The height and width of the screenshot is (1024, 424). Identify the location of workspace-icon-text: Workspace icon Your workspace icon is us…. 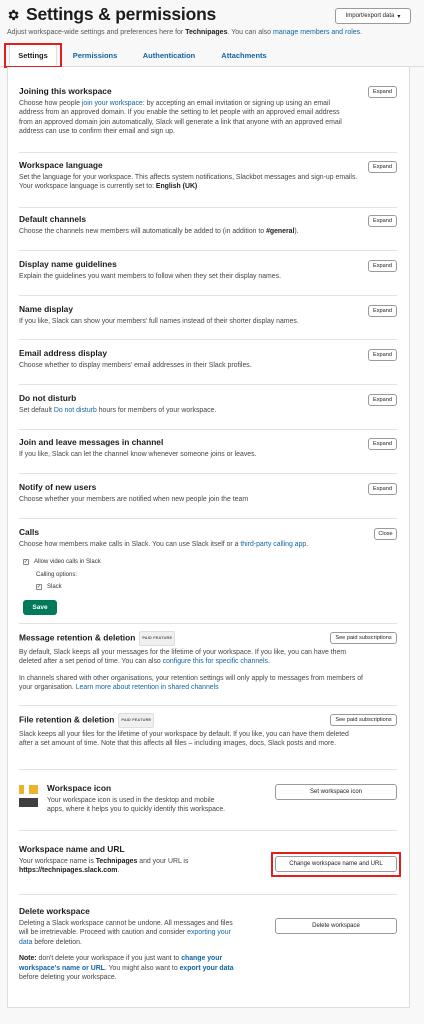
(137, 799).